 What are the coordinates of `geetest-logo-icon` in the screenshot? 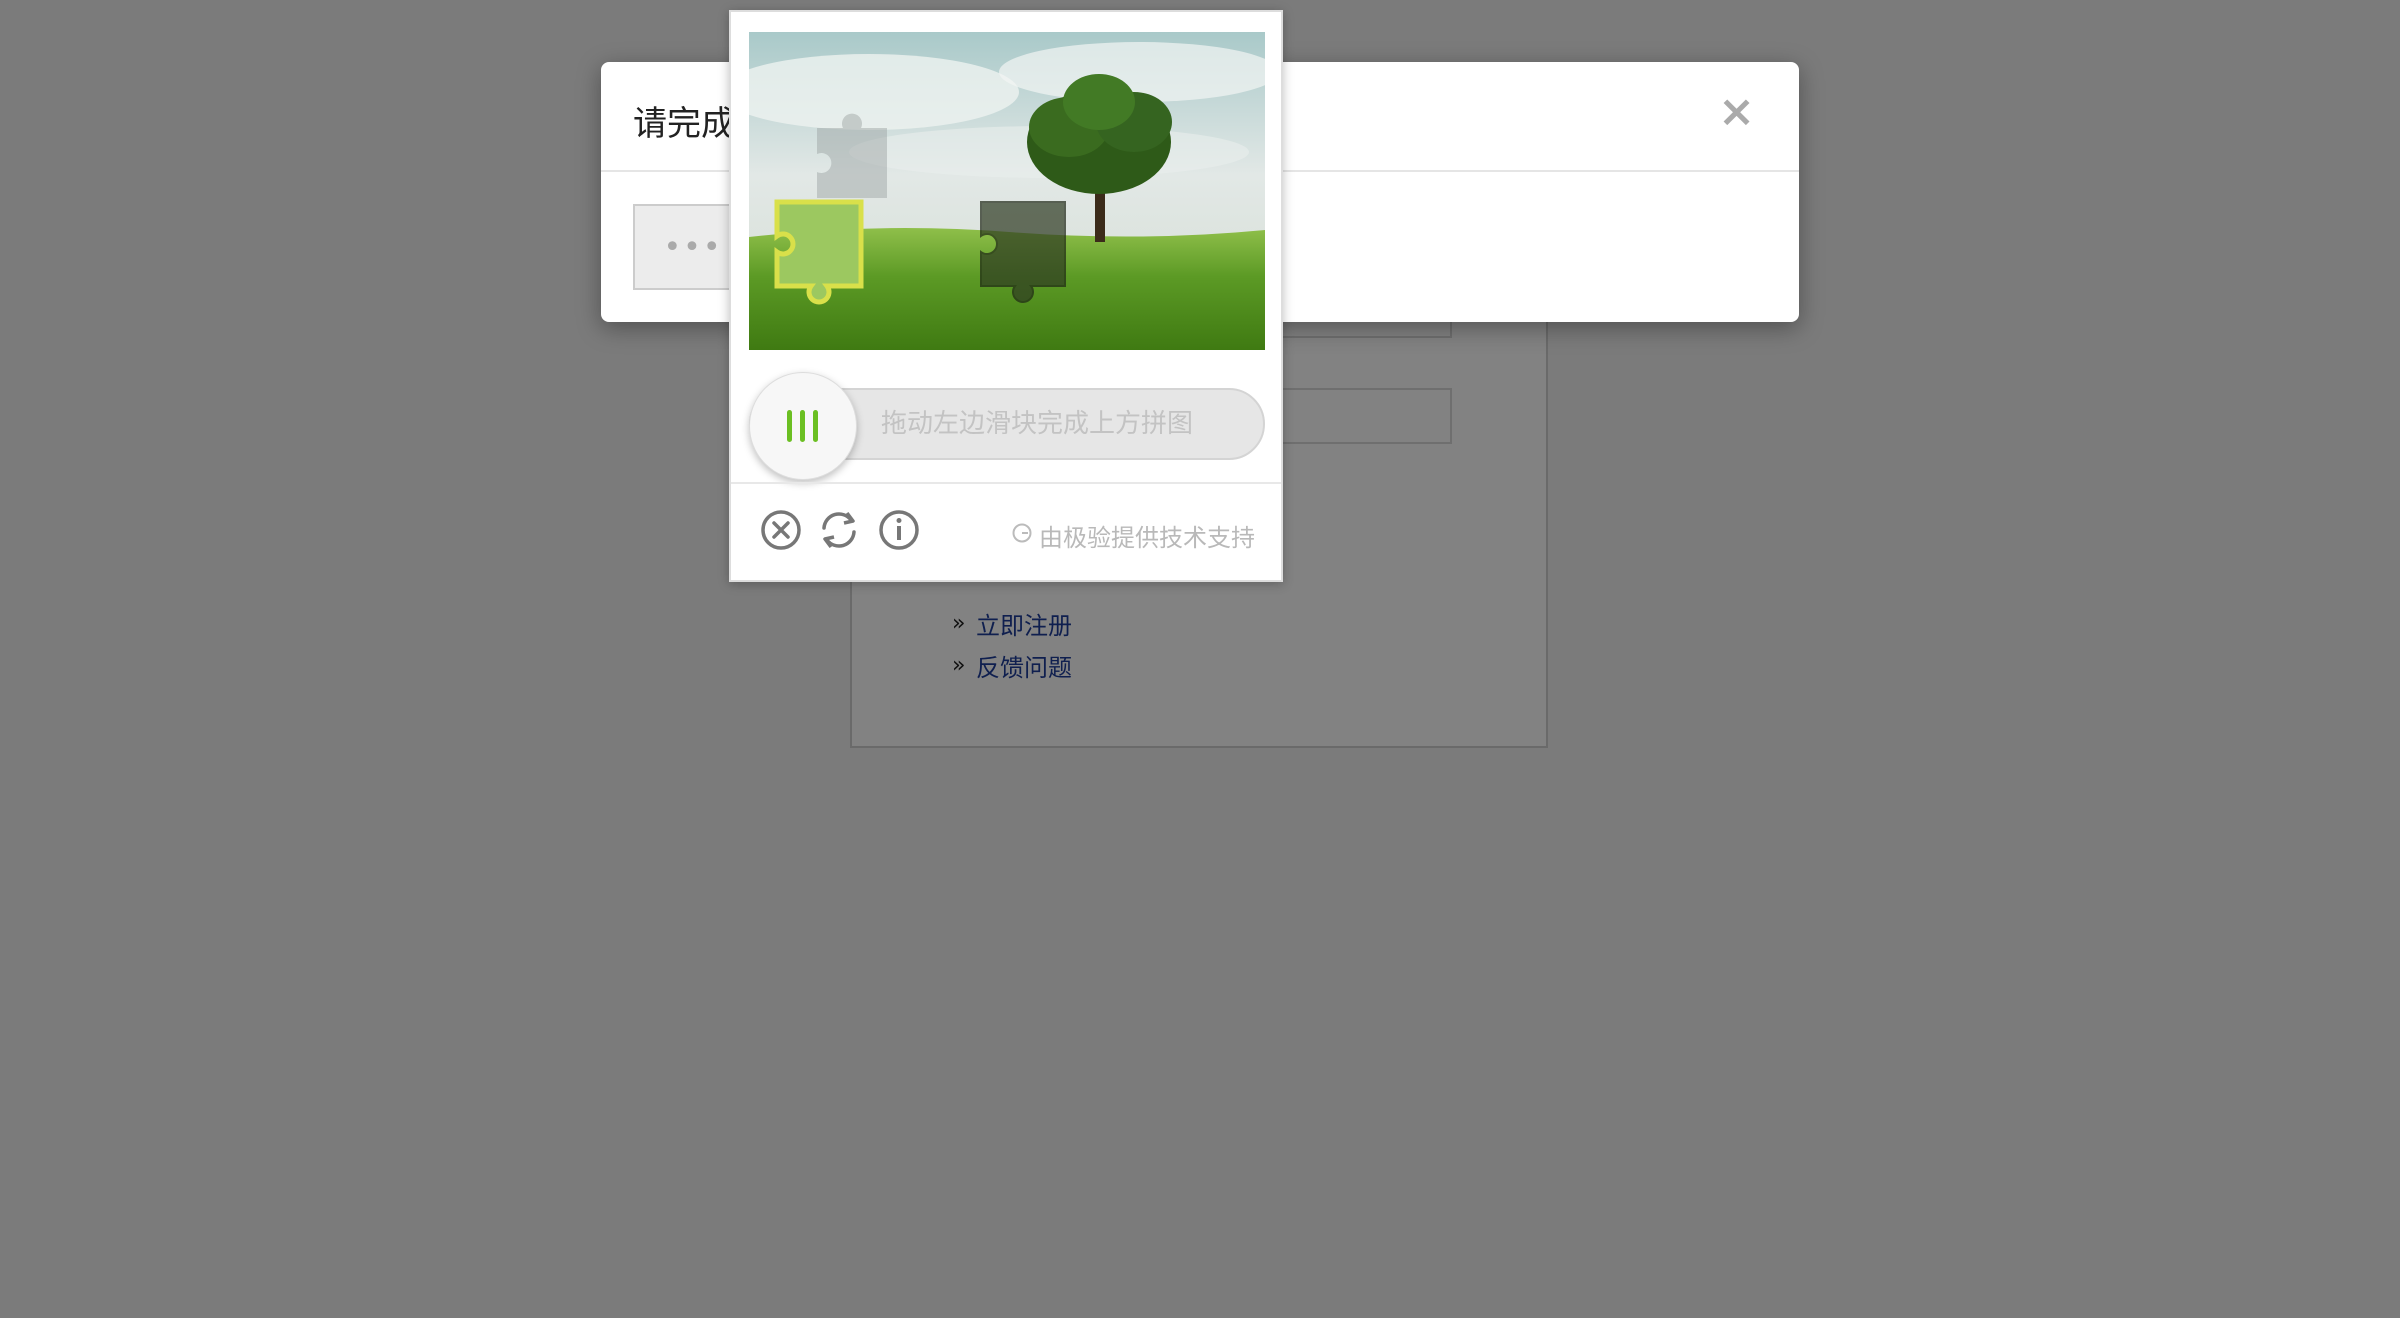 It's located at (1022, 536).